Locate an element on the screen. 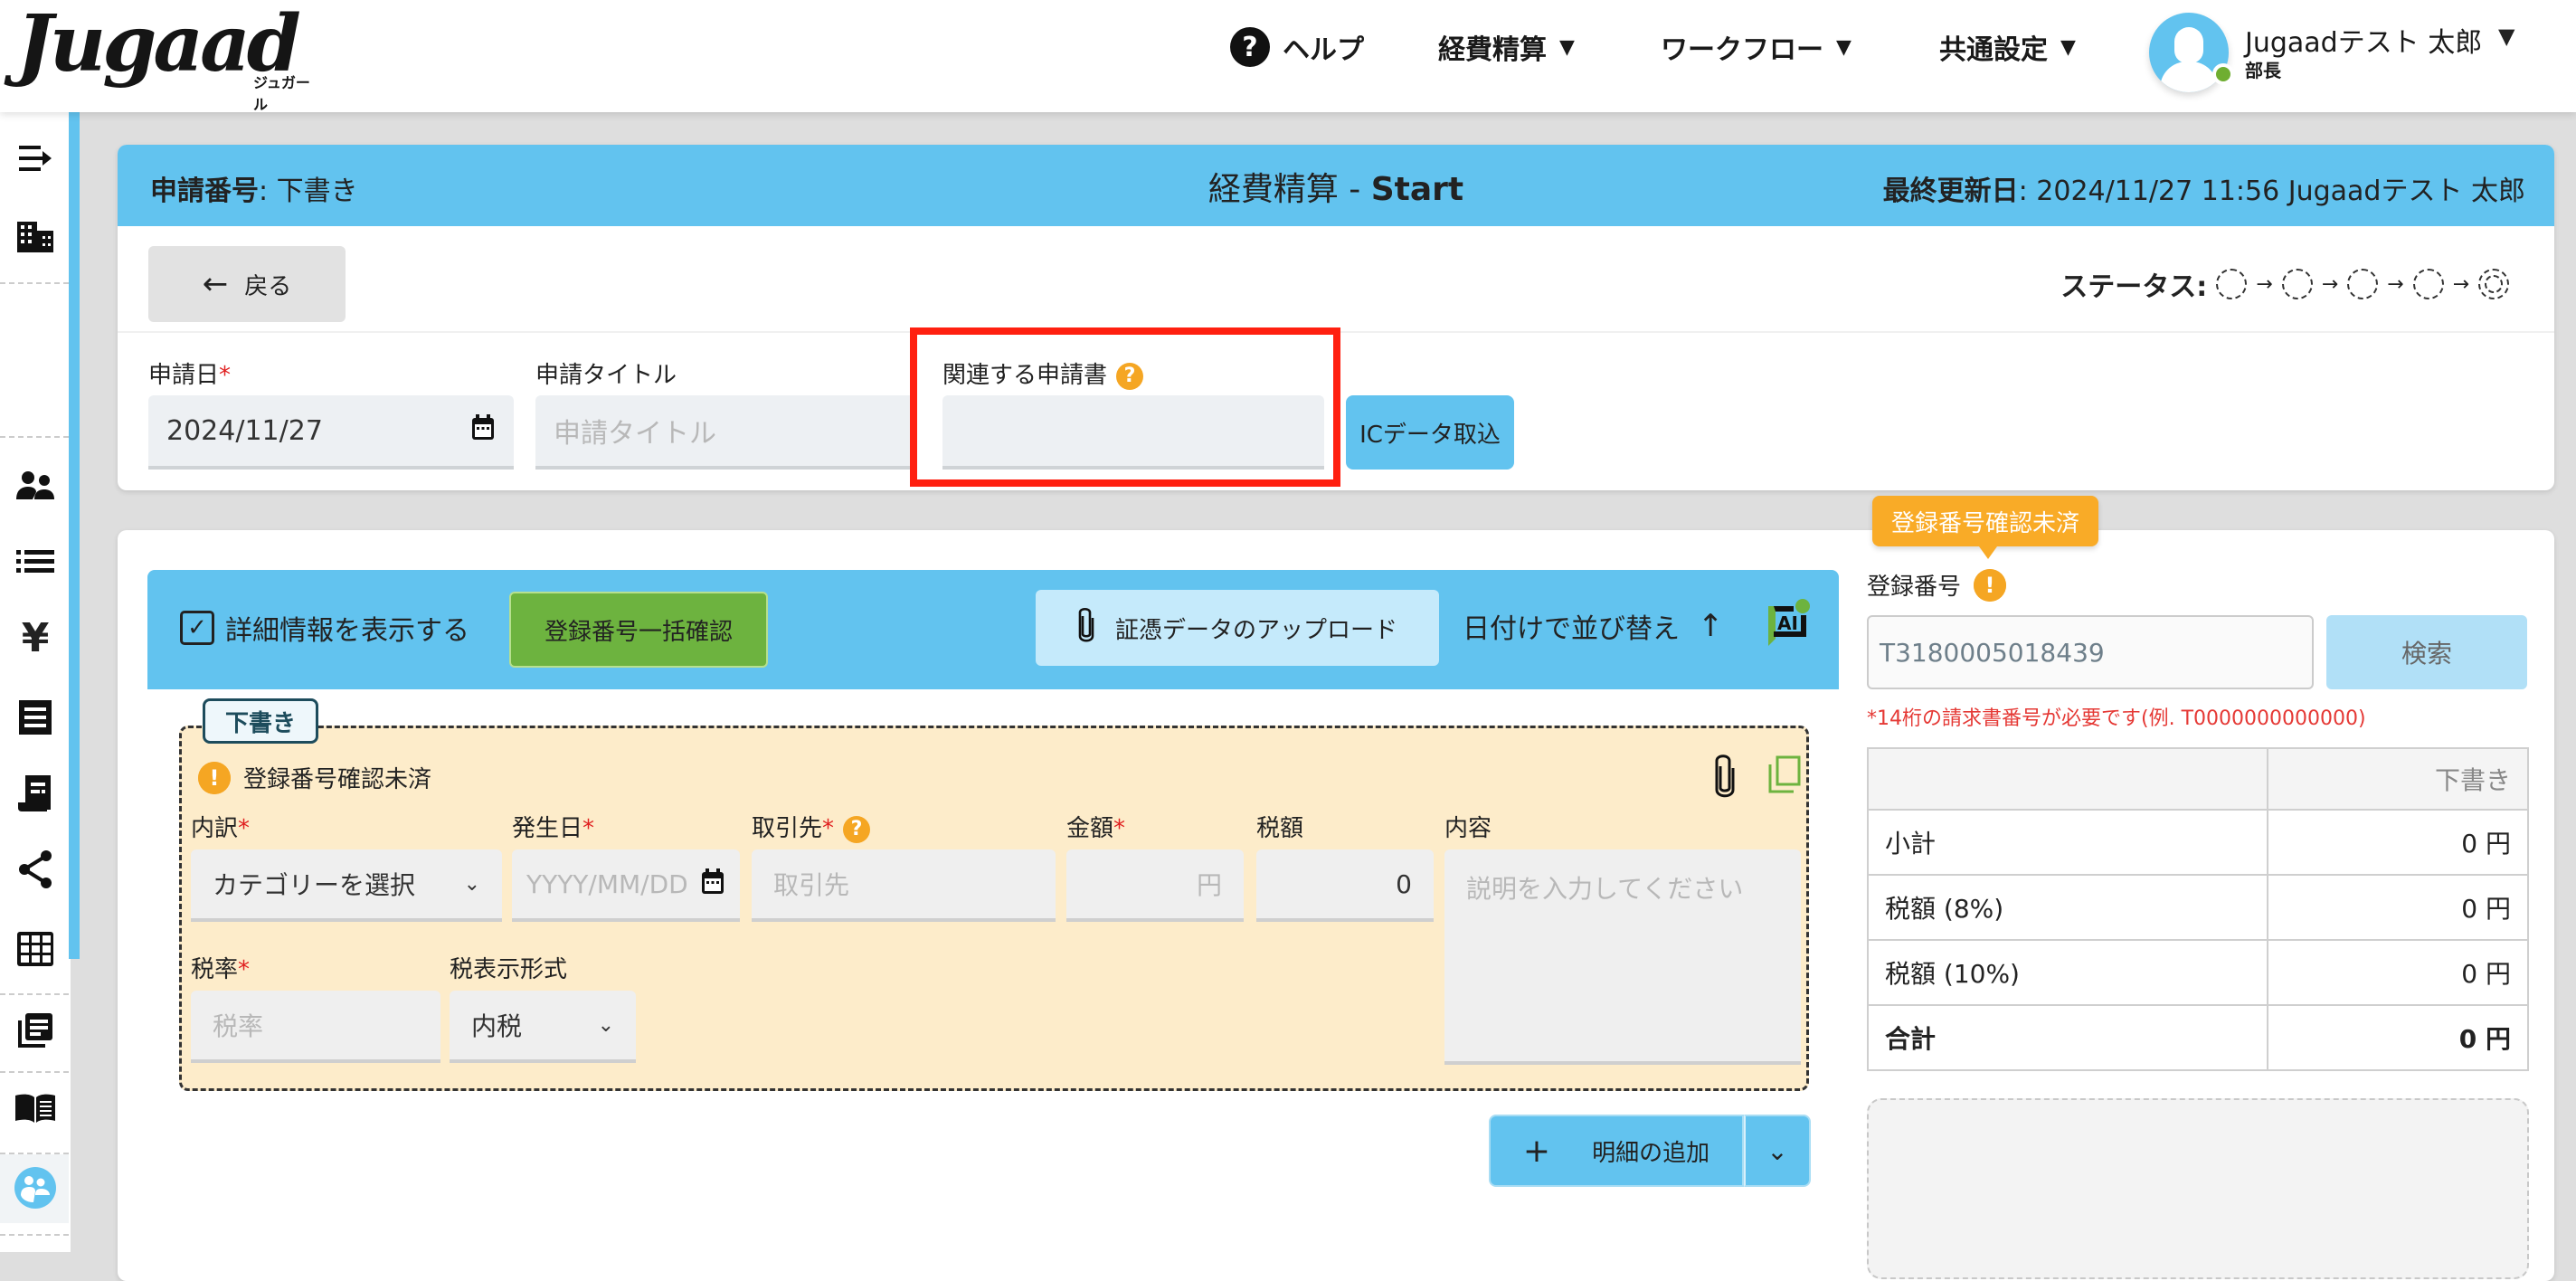  menu-expand-icon is located at coordinates (35, 158).